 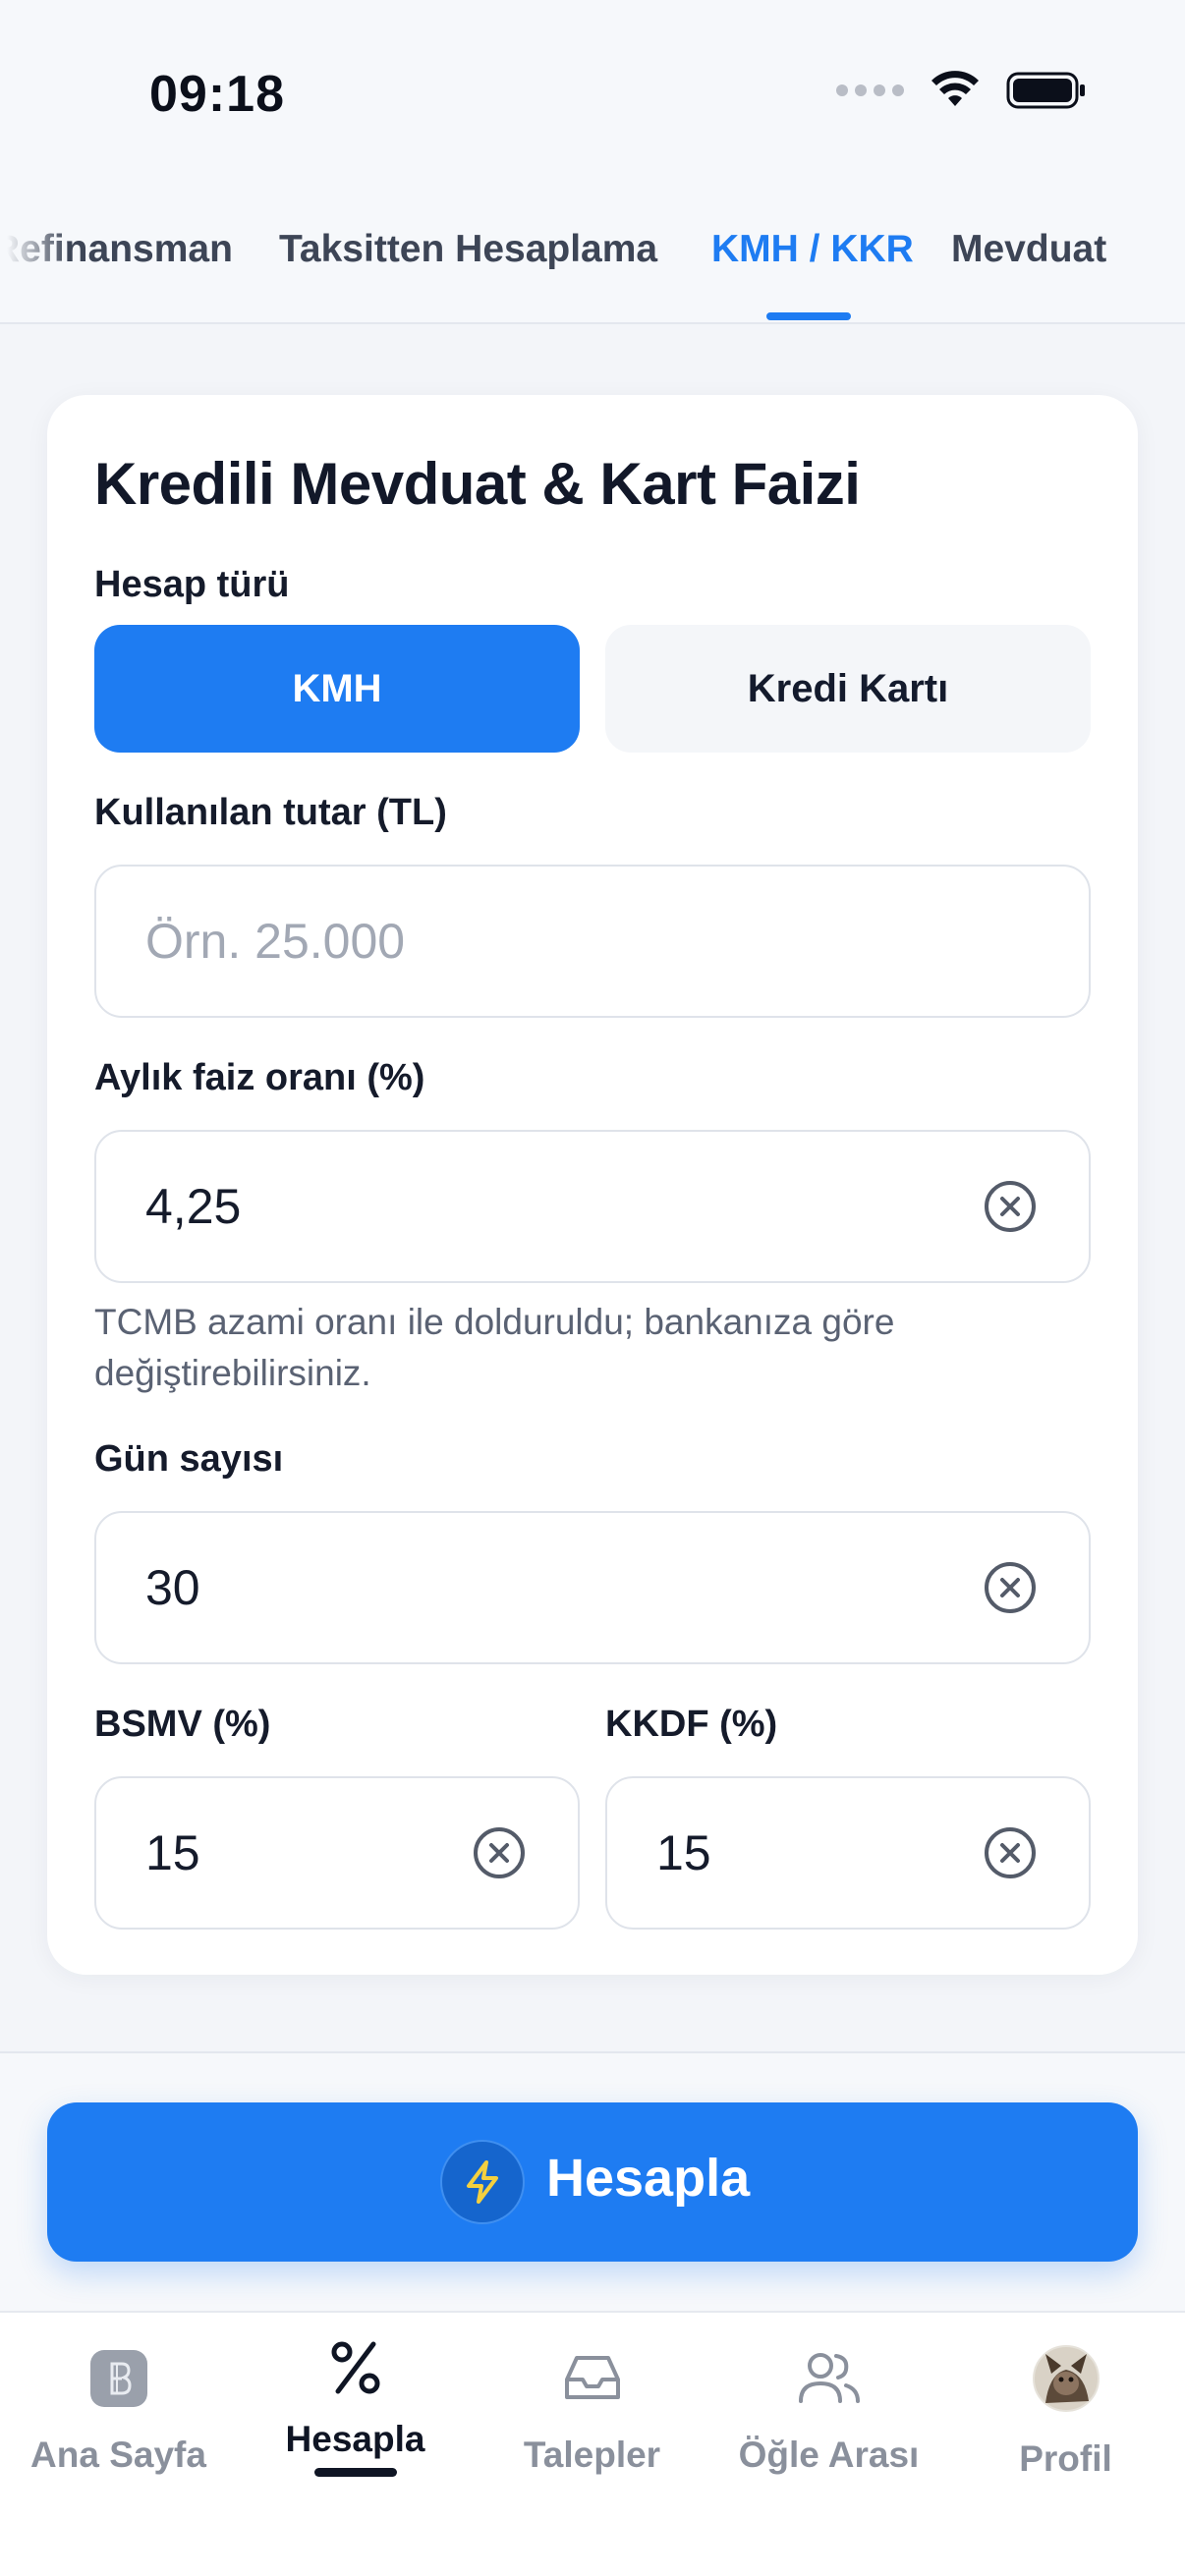 What do you see at coordinates (271, 812) in the screenshot?
I see `amount-label: Kullanılan tutar (TL)` at bounding box center [271, 812].